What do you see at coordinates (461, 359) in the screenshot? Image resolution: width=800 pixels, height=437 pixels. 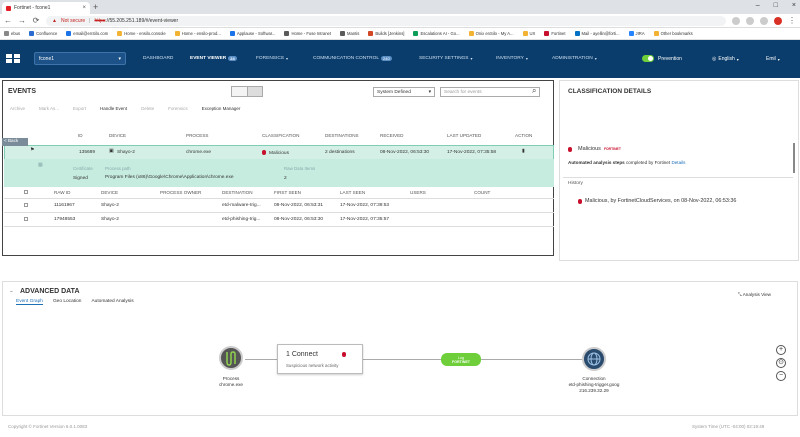 I see `log-node: Log FORTINET` at bounding box center [461, 359].